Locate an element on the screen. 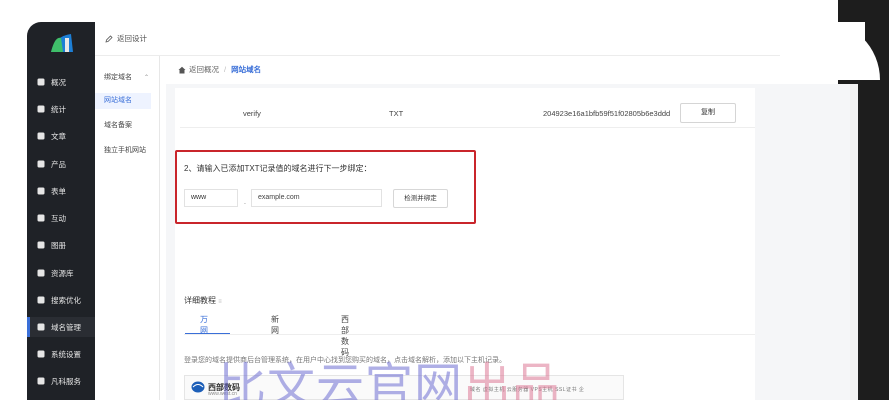 The image size is (889, 400). sidebar-item-5: 互动 is located at coordinates (61, 218).